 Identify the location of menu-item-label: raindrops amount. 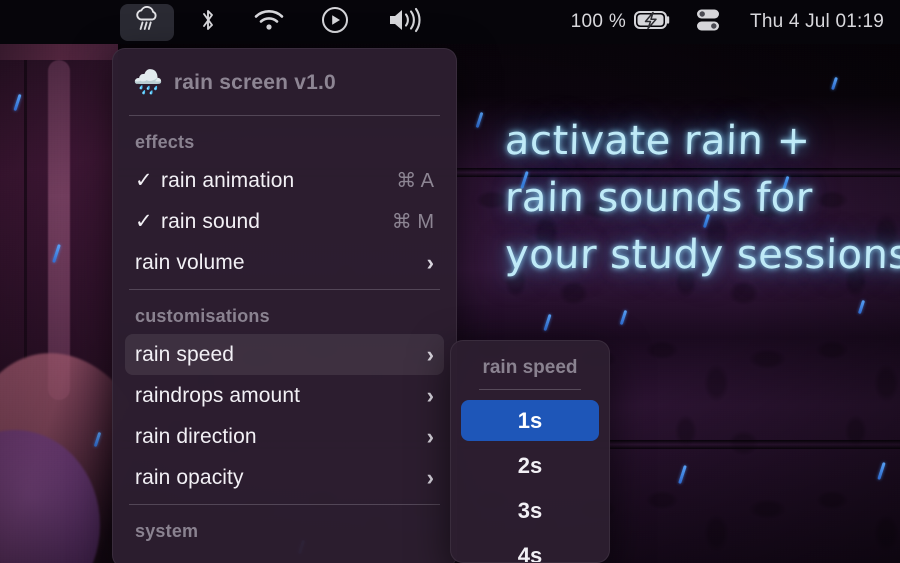
(218, 395).